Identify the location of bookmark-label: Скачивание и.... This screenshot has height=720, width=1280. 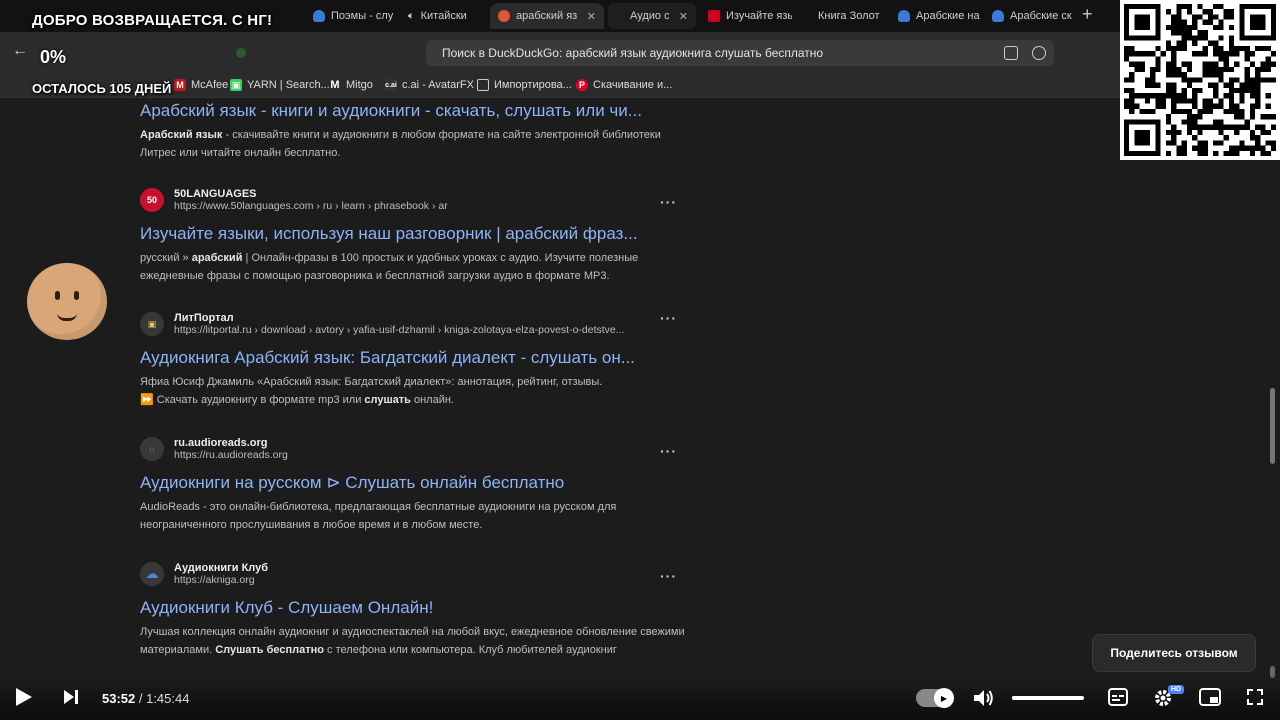
(633, 85).